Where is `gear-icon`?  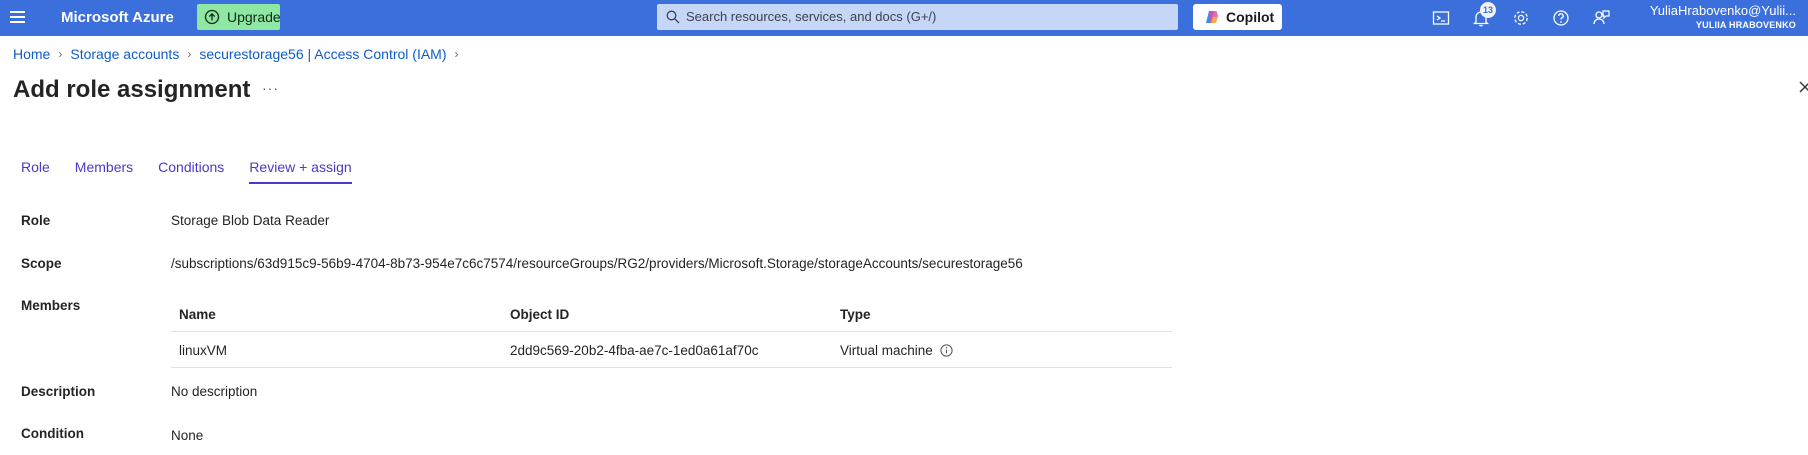
gear-icon is located at coordinates (1521, 18).